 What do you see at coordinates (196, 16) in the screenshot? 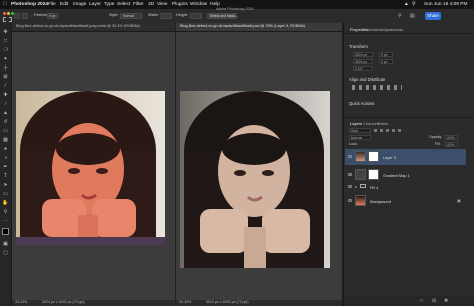
I see `height-input` at bounding box center [196, 16].